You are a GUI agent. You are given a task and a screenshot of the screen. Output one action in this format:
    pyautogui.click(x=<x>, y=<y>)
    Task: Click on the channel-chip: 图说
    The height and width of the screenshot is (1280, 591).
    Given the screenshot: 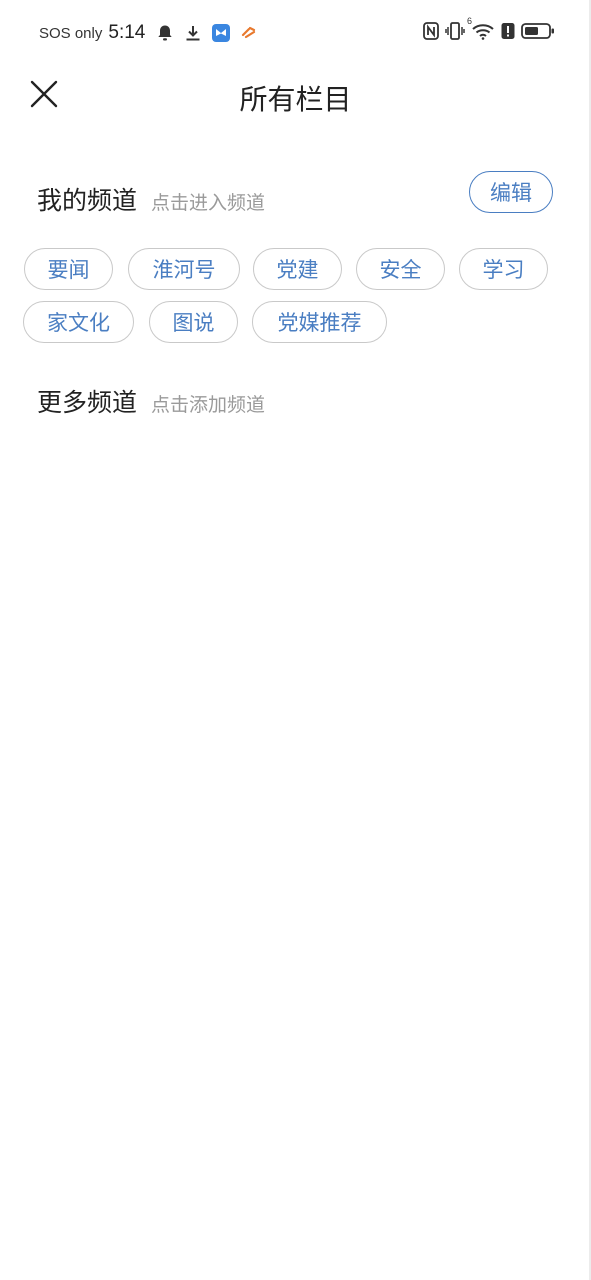 What is the action you would take?
    pyautogui.click(x=193, y=322)
    